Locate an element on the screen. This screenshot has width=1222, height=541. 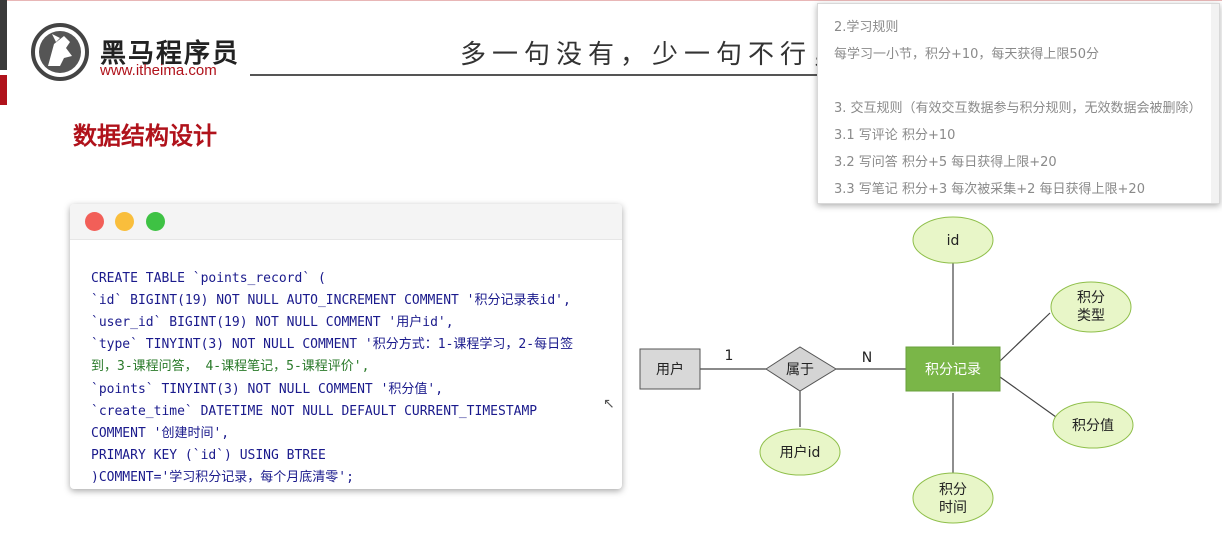
popup-line: 3.1 写评论 积分+10 is located at coordinates (895, 135).